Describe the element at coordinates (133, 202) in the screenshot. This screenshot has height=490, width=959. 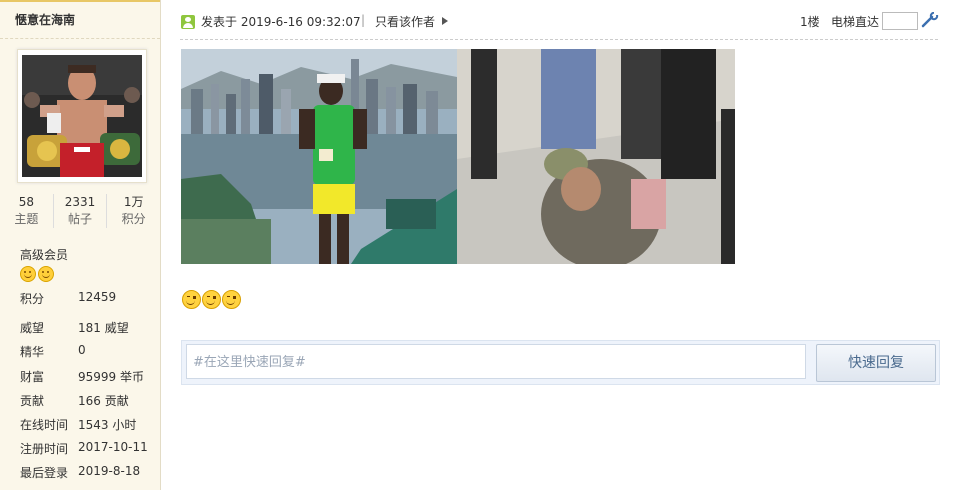
I see `stat-points-value: 1万` at that location.